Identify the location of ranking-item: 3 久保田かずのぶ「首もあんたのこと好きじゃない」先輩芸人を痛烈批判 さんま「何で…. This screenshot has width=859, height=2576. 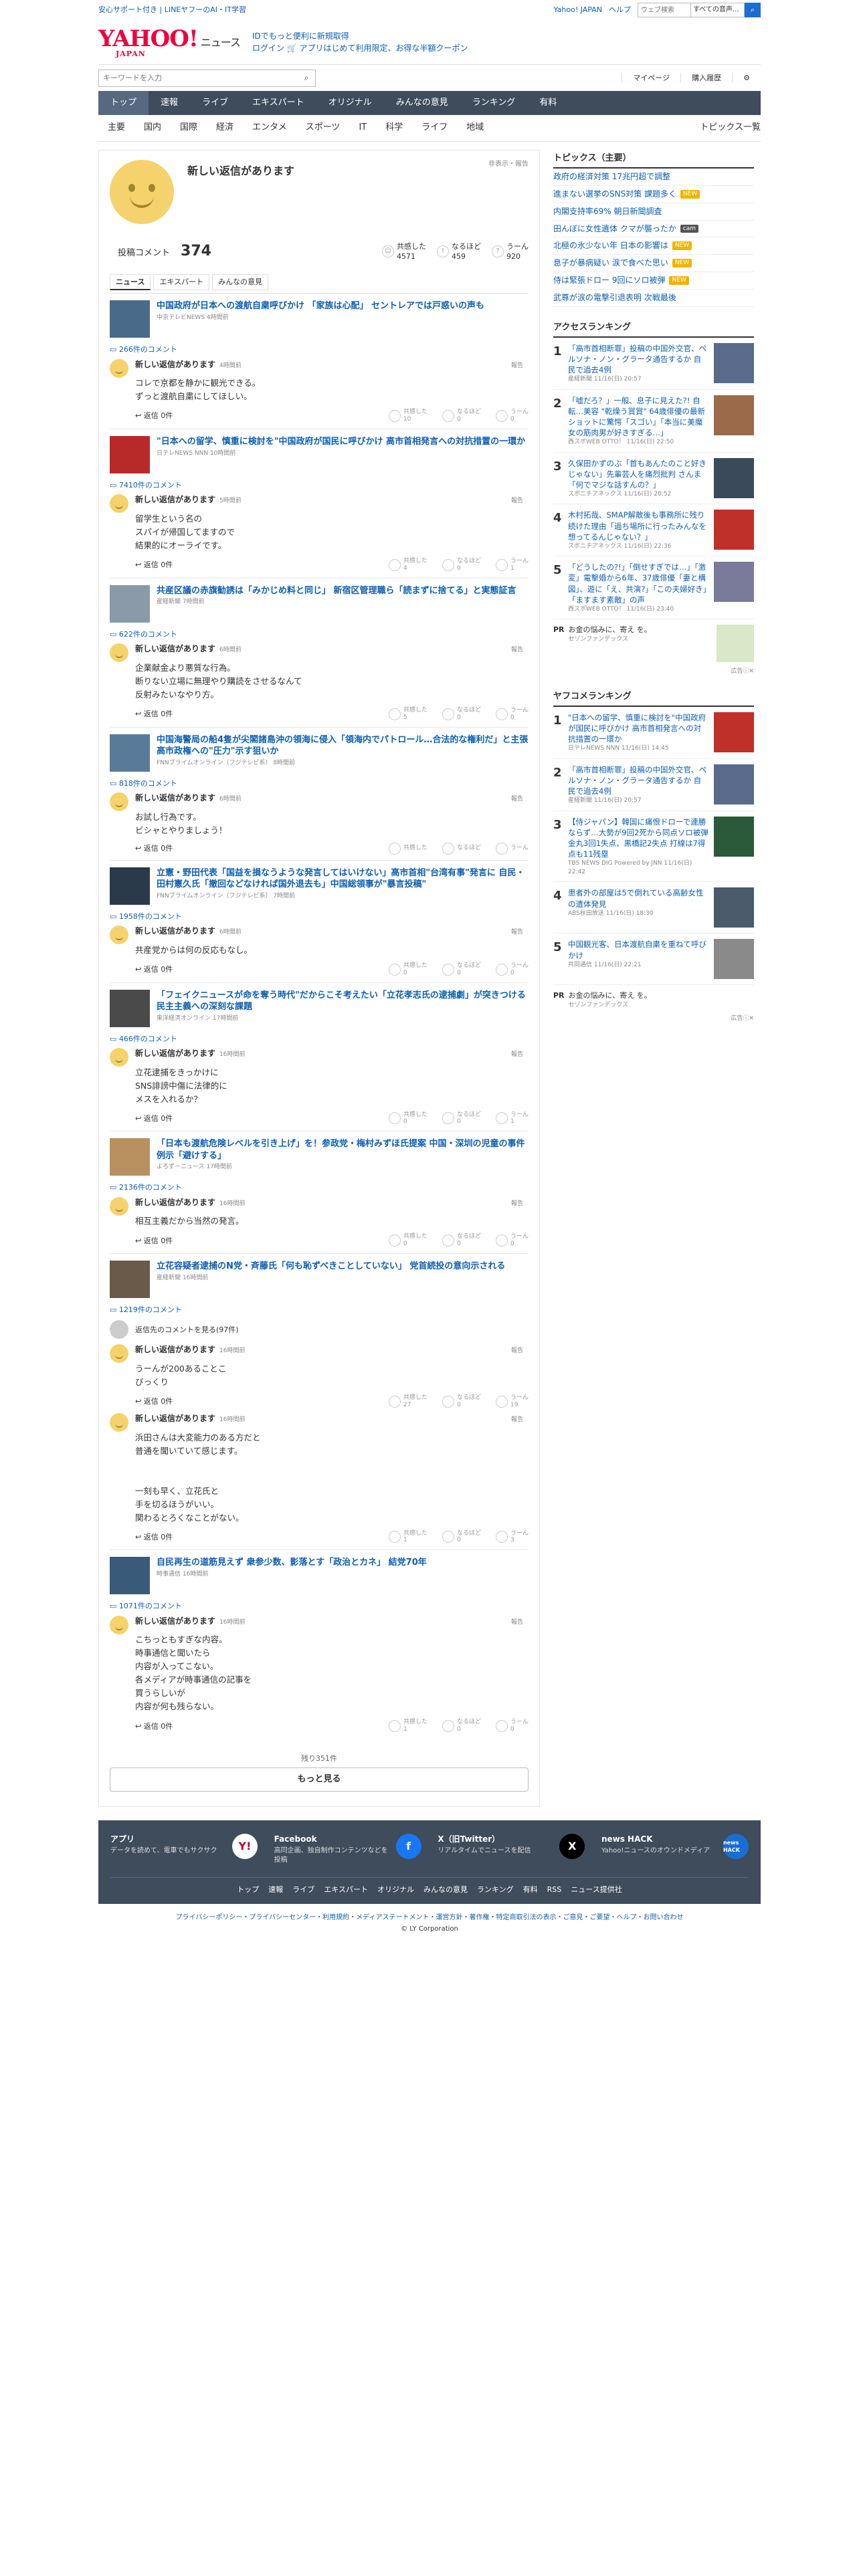
(653, 479).